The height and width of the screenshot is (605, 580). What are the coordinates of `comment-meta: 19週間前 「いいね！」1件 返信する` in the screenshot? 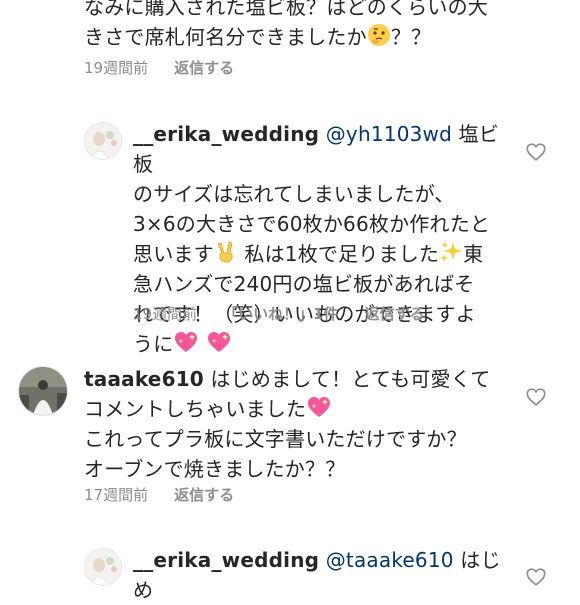 It's located at (292, 314).